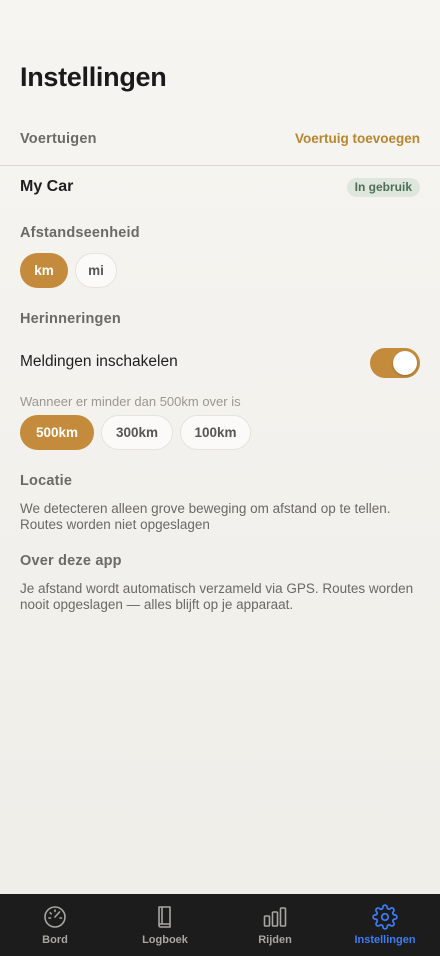 The image size is (440, 956). Describe the element at coordinates (93, 77) in the screenshot. I see `page-title: Instellingen` at that location.